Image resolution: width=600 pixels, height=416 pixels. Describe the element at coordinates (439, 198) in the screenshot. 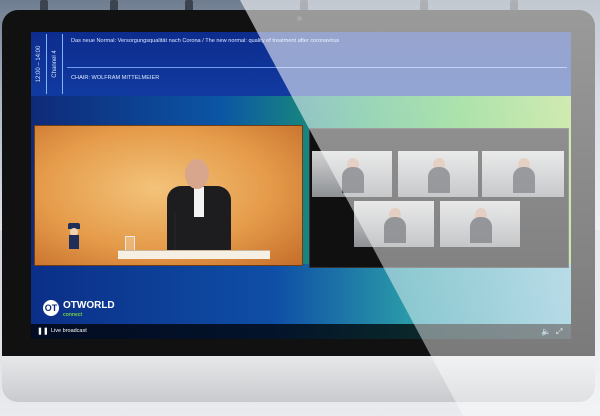

I see `video-call-grid` at that location.